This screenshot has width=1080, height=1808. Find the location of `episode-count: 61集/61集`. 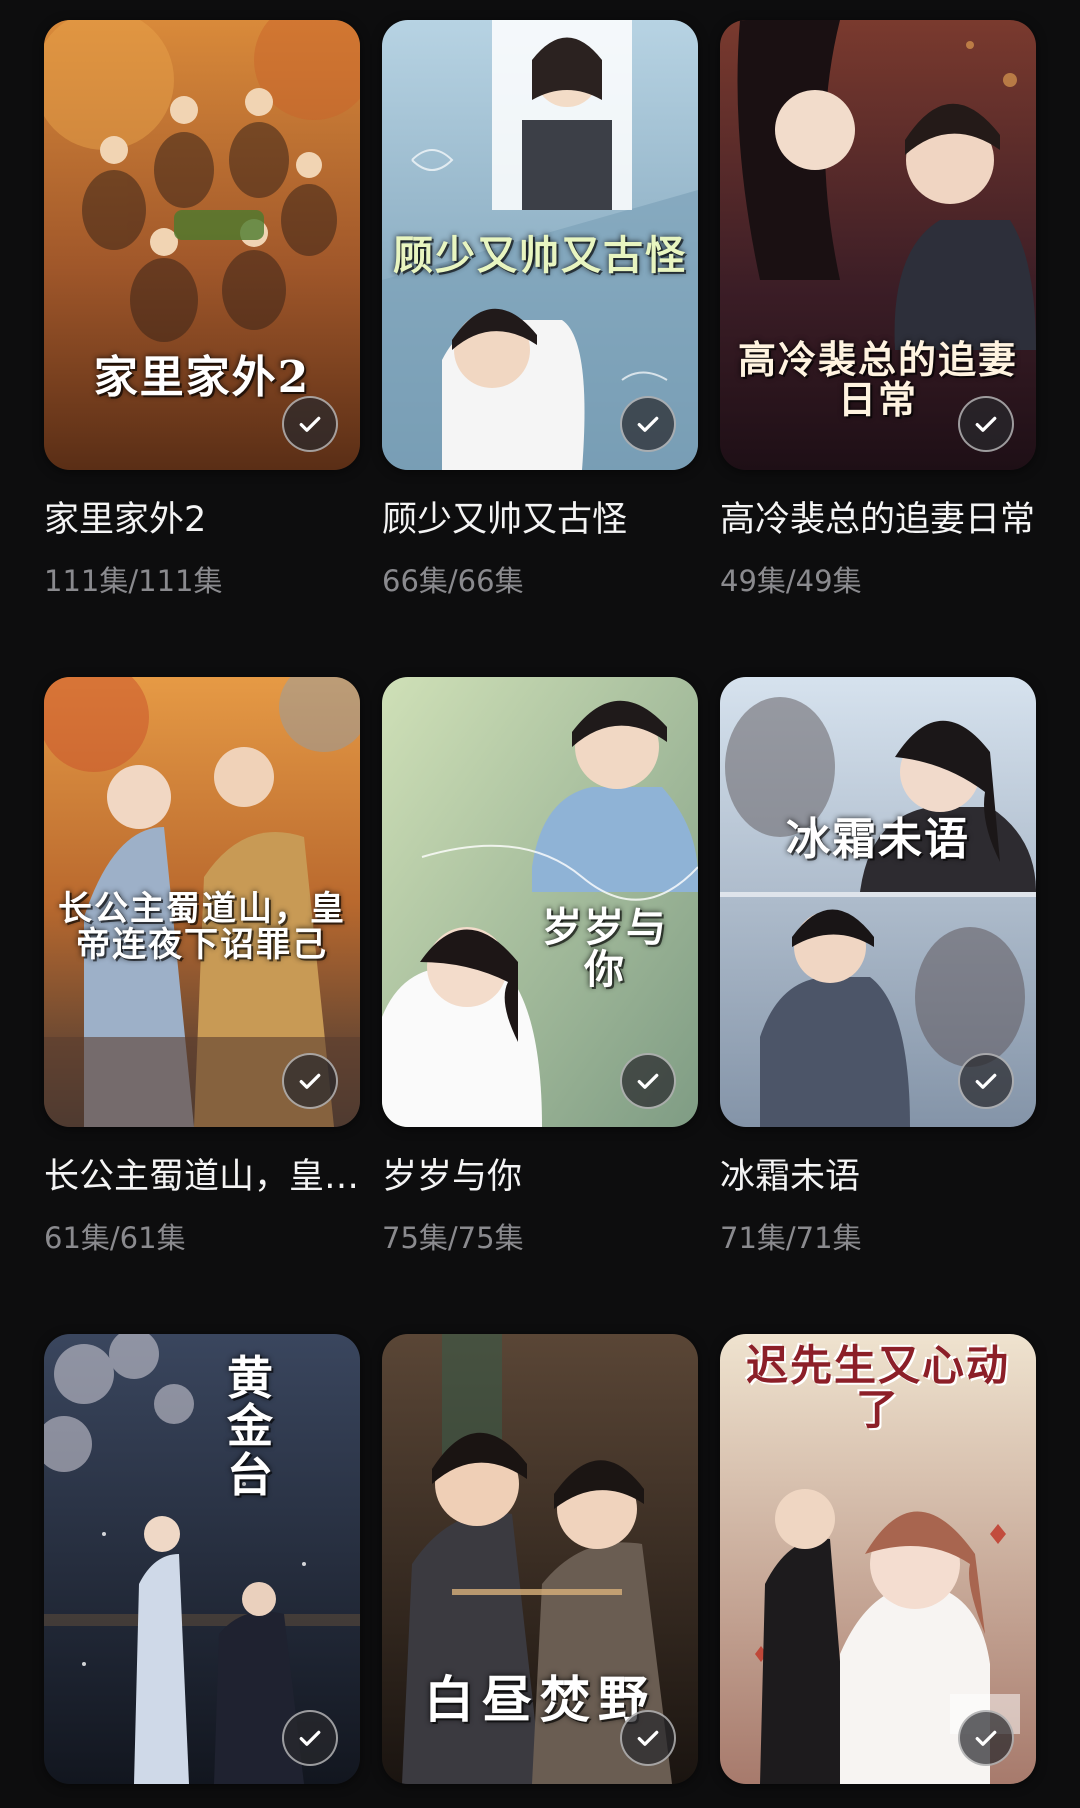

episode-count: 61集/61集 is located at coordinates (115, 1238).